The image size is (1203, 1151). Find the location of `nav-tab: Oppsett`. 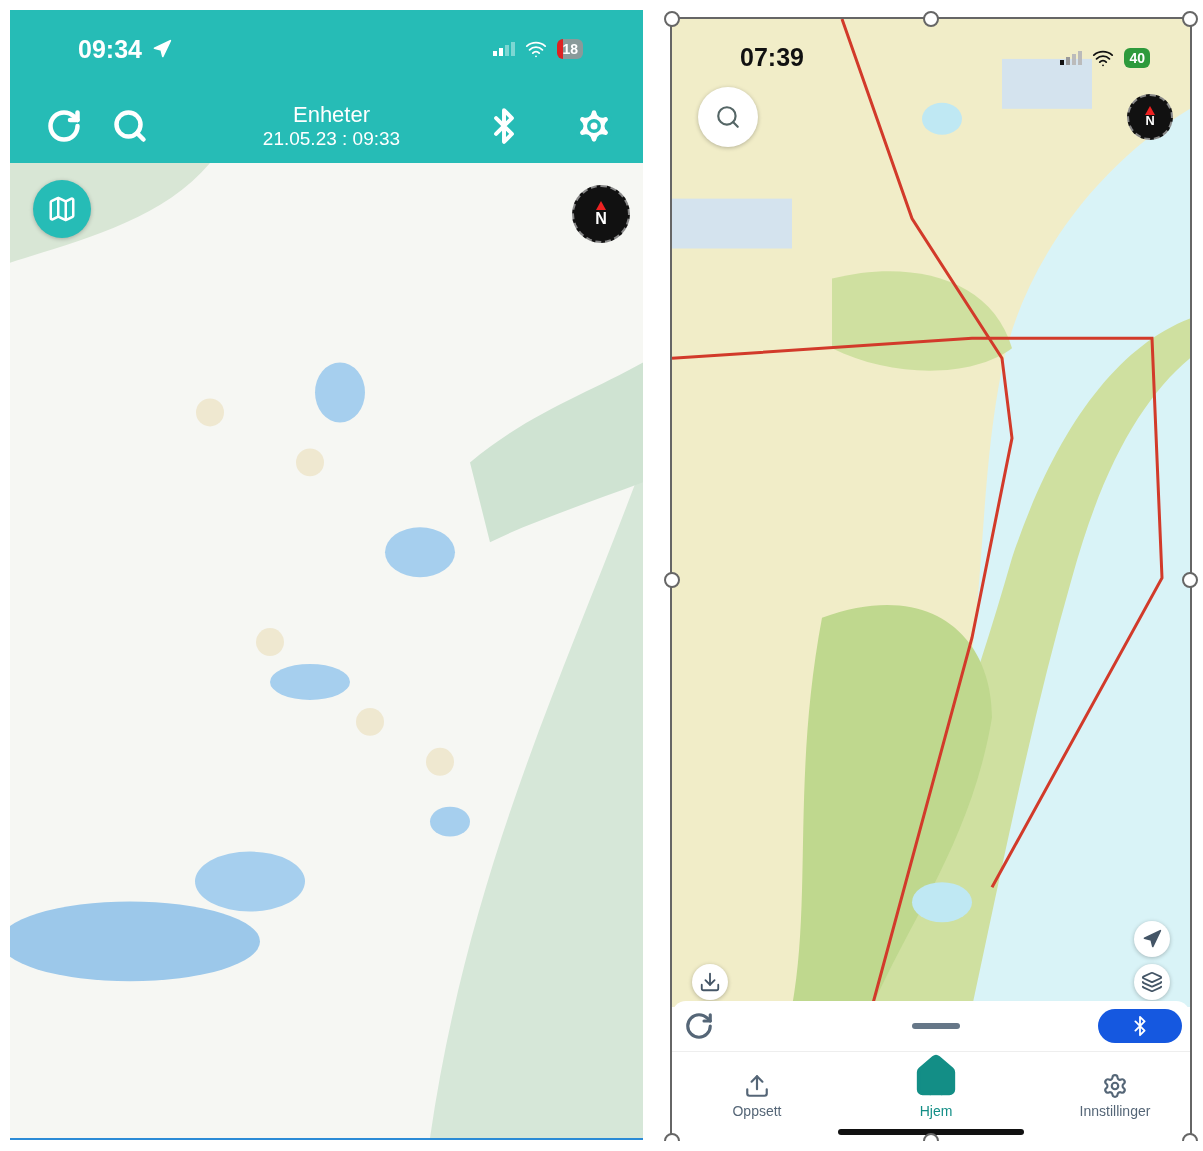

nav-tab: Oppsett is located at coordinates (757, 1096).